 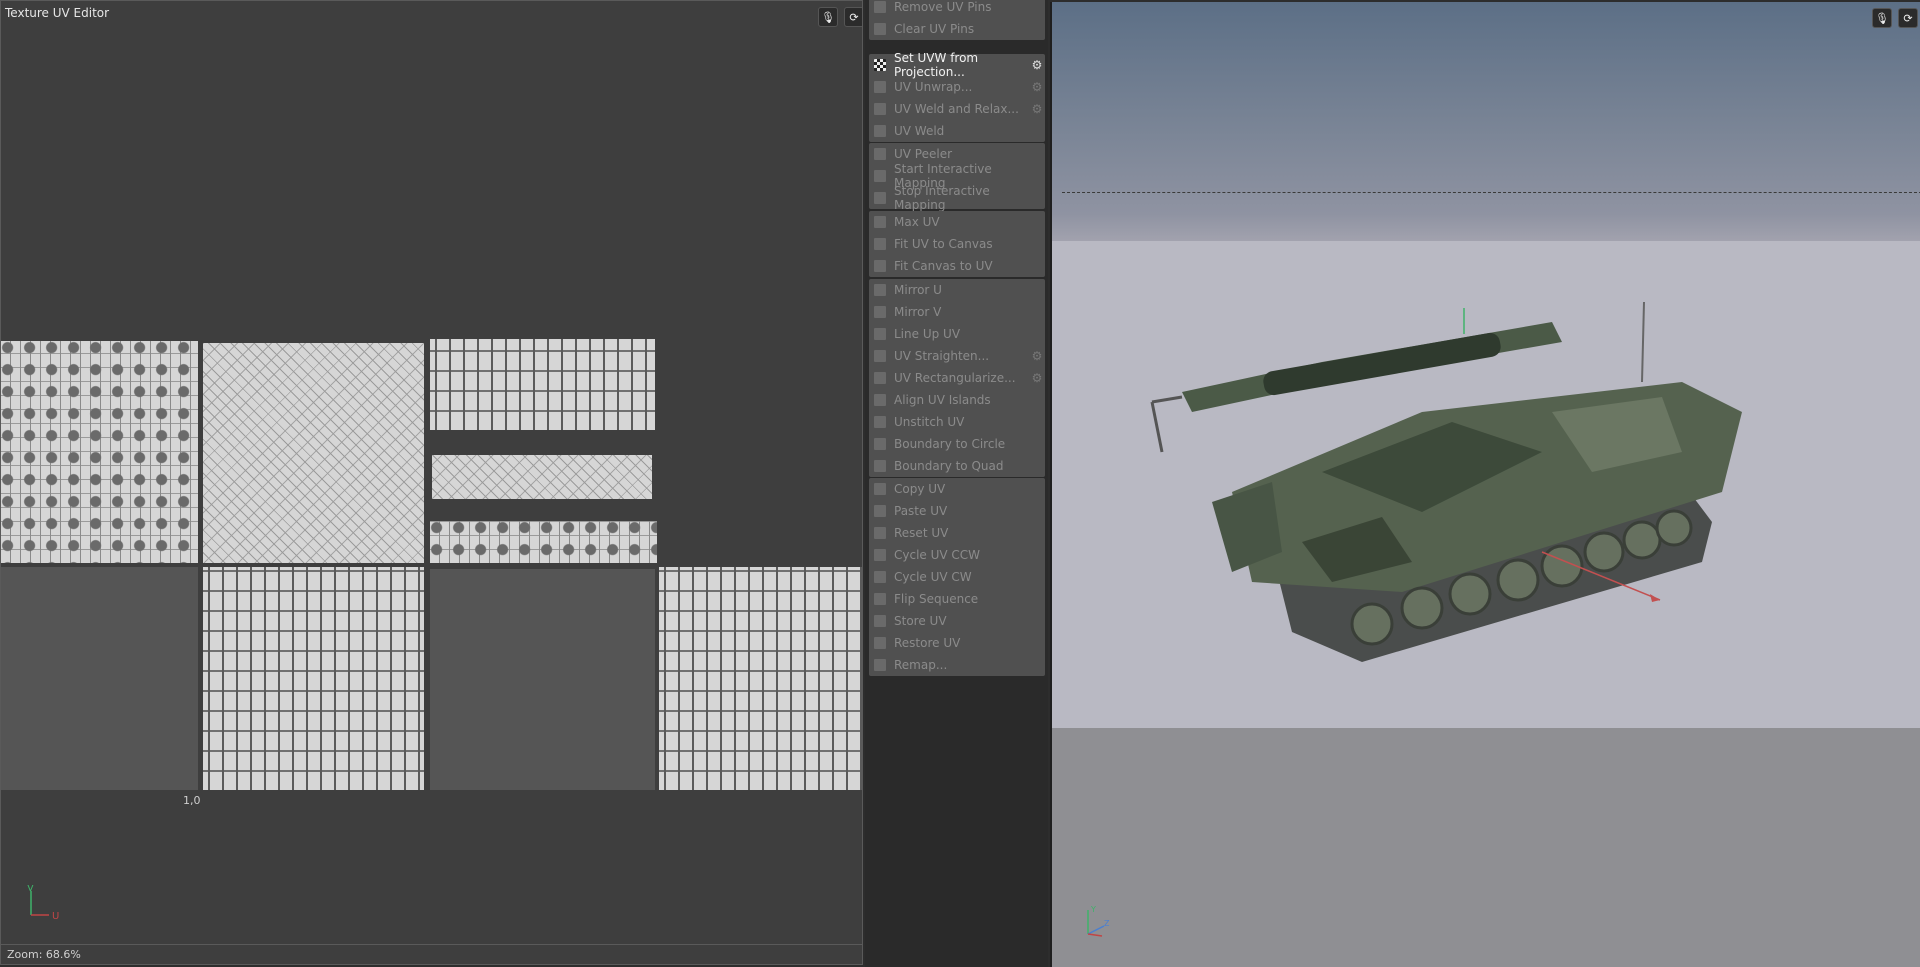 I want to click on command-item: UV Rectangularize... ⚙, so click(x=957, y=378).